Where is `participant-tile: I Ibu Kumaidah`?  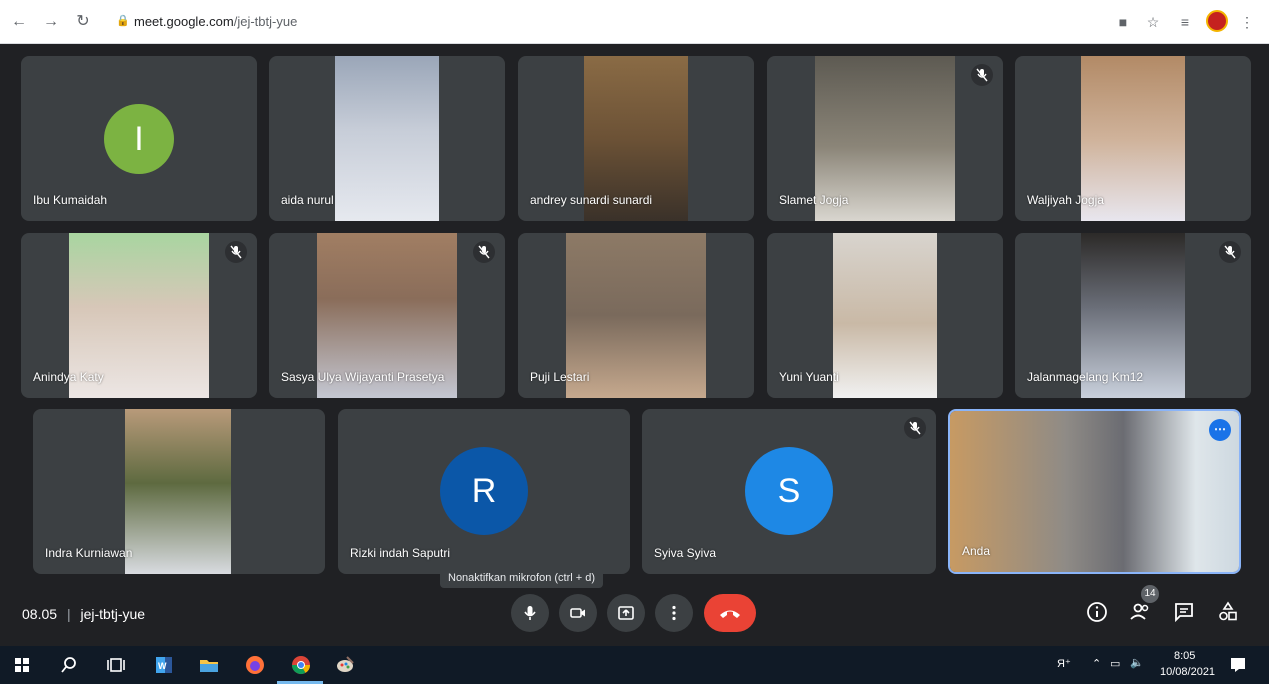 participant-tile: I Ibu Kumaidah is located at coordinates (139, 138).